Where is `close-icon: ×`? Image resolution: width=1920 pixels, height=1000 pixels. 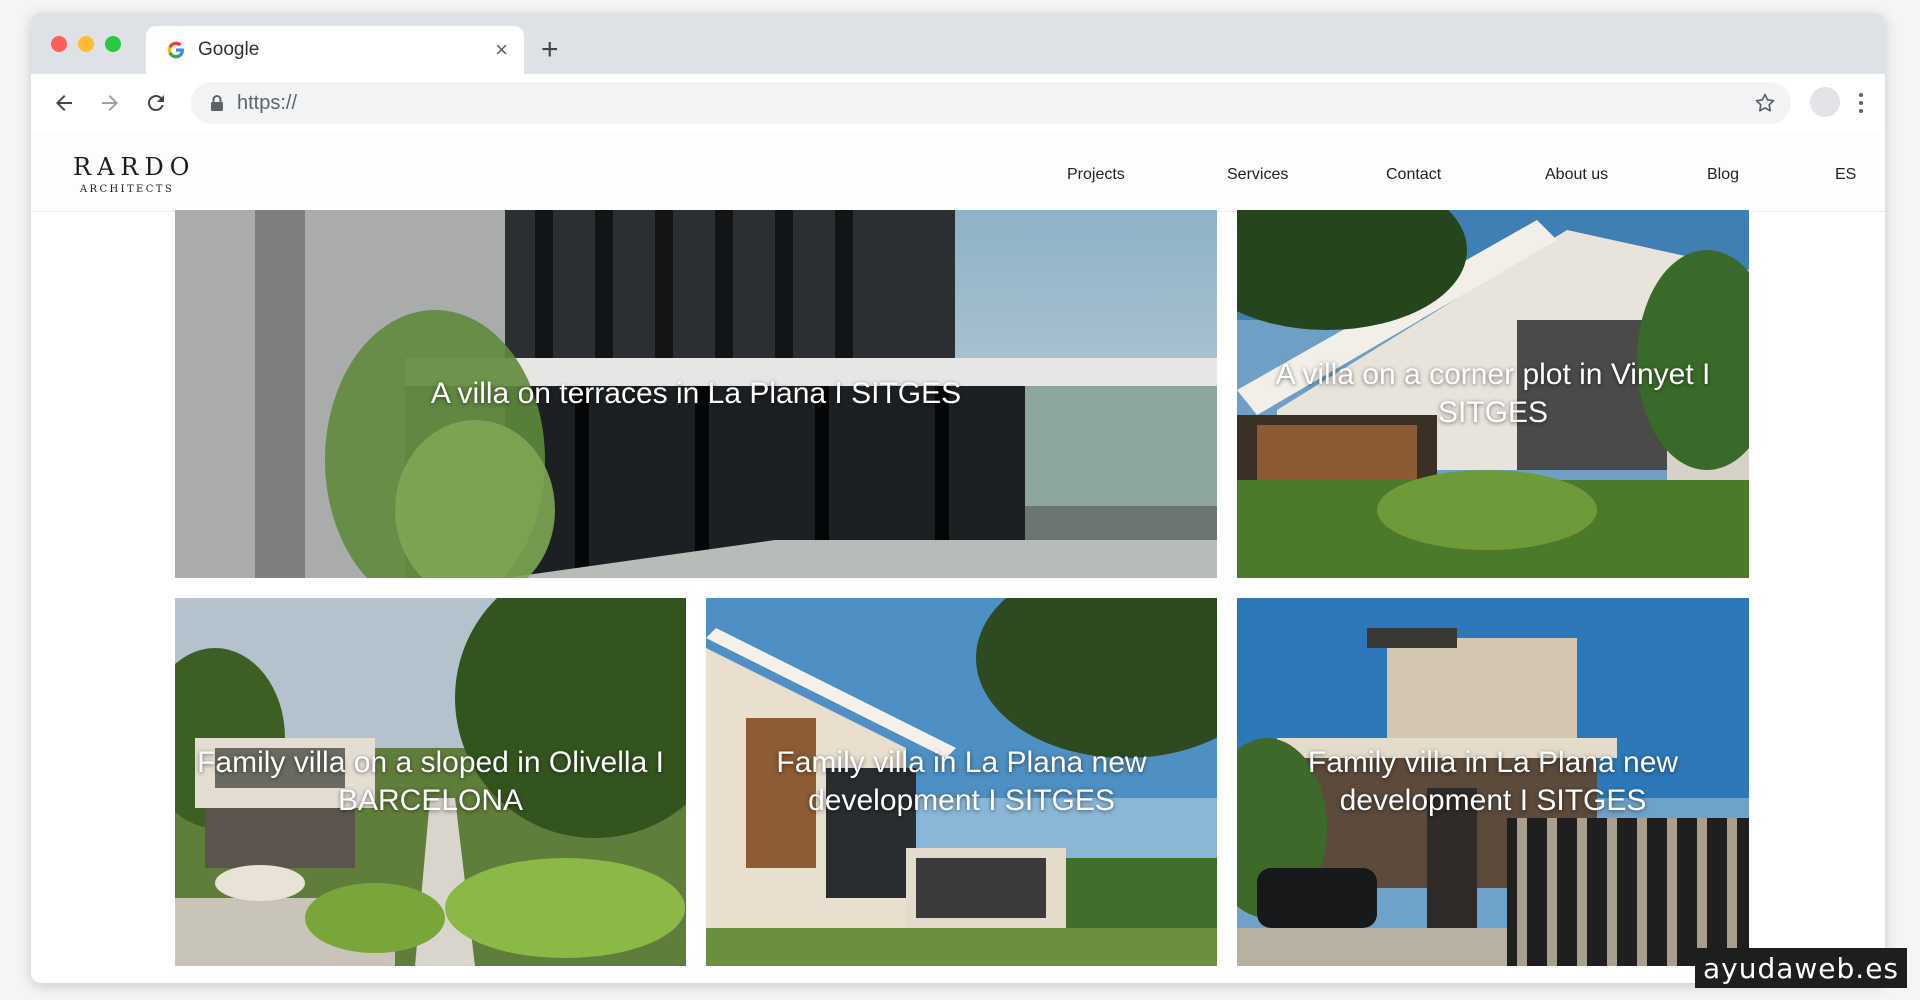
close-icon: × is located at coordinates (501, 50).